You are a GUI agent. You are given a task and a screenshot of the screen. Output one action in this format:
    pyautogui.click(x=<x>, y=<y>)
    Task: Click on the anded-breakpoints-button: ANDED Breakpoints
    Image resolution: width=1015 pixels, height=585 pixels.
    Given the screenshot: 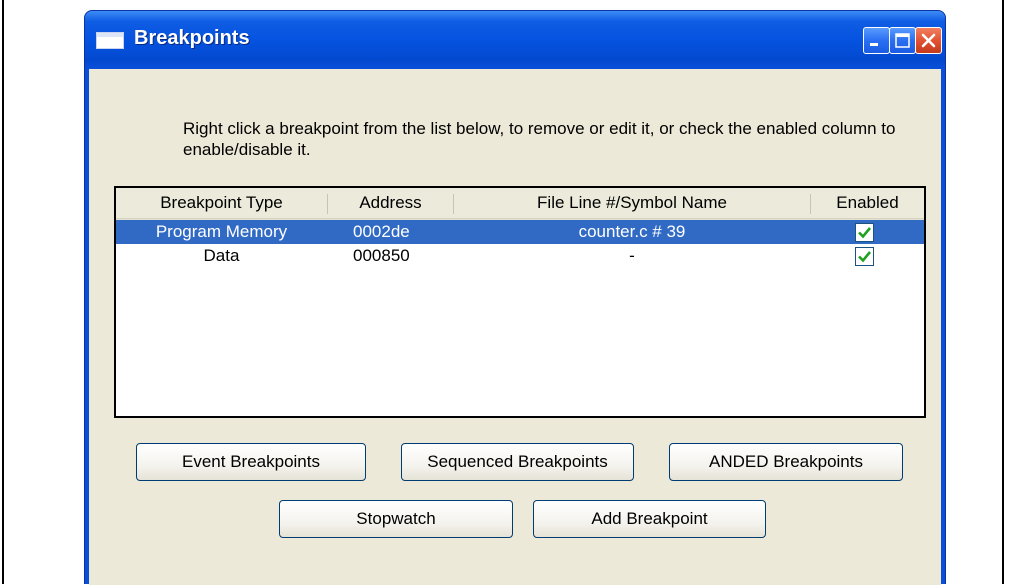 What is the action you would take?
    pyautogui.click(x=786, y=462)
    